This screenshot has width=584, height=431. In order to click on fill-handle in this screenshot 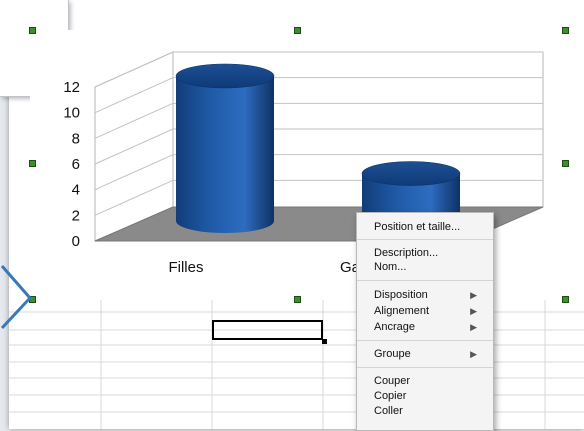, I will do `click(324, 341)`.